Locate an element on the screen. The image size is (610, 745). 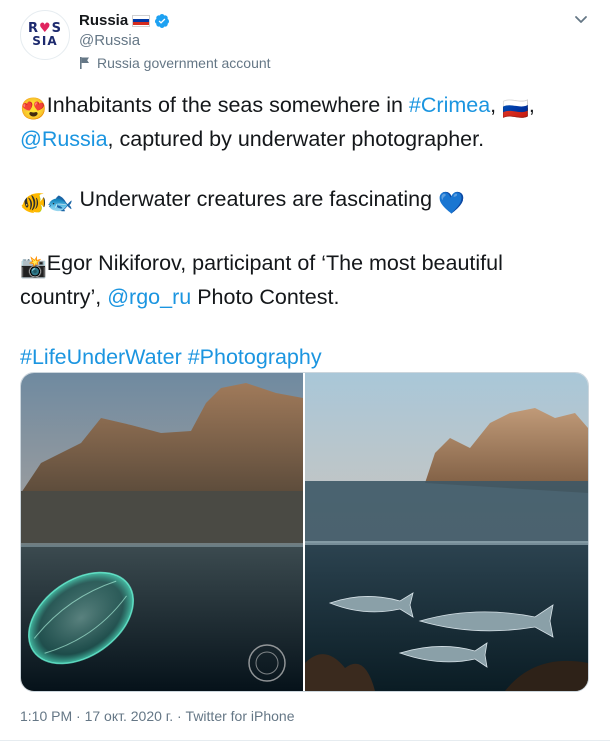
flag-icon is located at coordinates (84, 63).